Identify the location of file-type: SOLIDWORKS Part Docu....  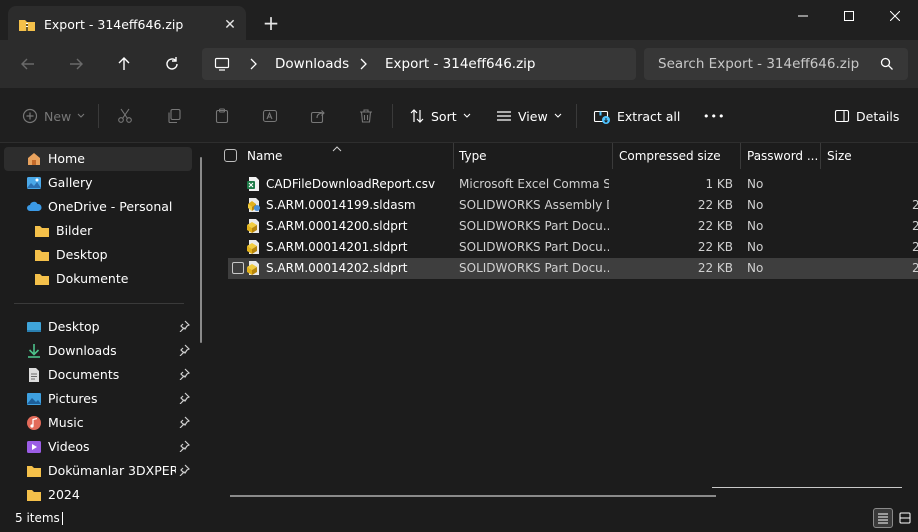
(534, 268).